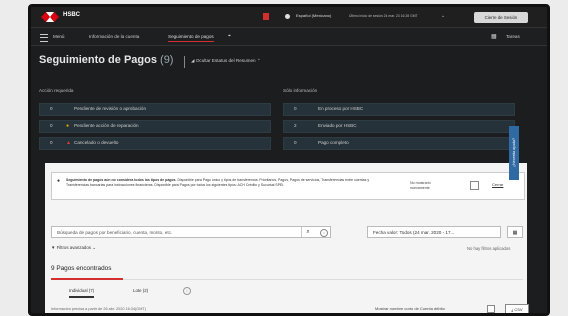 The height and width of the screenshot is (316, 568). What do you see at coordinates (497, 184) in the screenshot?
I see `close-notice-link: Cerrar` at bounding box center [497, 184].